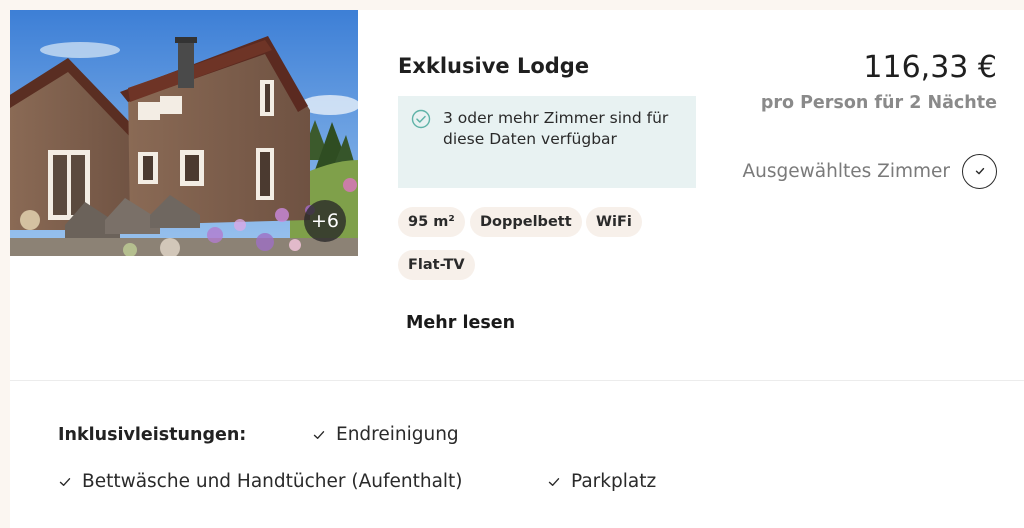 This screenshot has height=528, width=1024. What do you see at coordinates (614, 481) in the screenshot?
I see `inclusion-label: Parkplatz` at bounding box center [614, 481].